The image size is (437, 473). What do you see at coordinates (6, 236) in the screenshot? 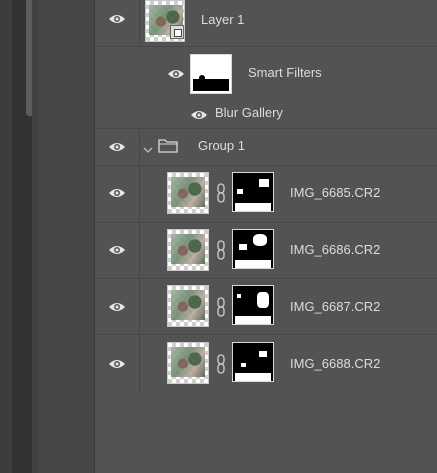
I see `scrollbar-track-left` at bounding box center [6, 236].